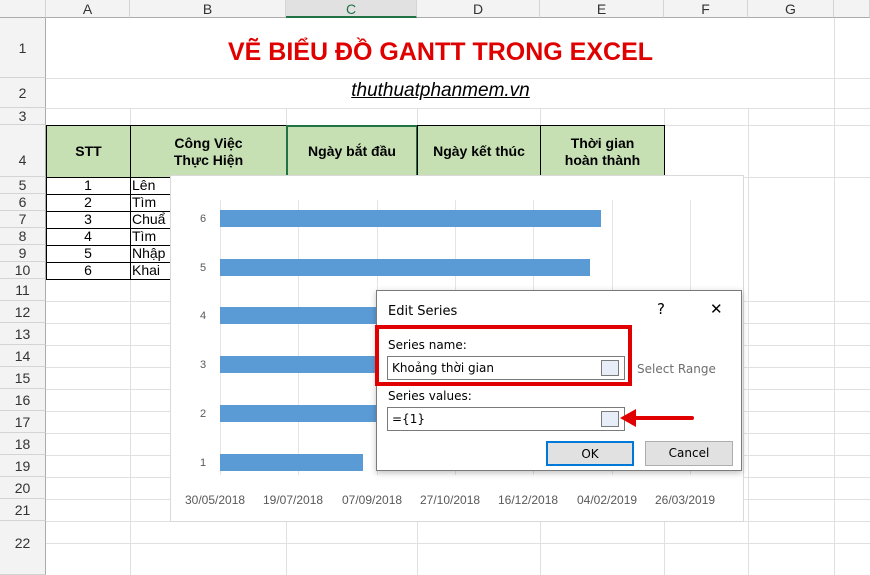 Image resolution: width=870 pixels, height=575 pixels. I want to click on row-header-6: 6, so click(23, 202).